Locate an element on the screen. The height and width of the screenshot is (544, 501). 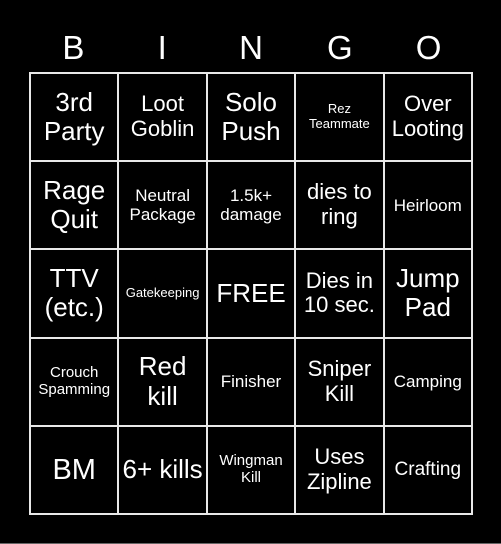
bingo-cell: Jump Pad is located at coordinates (427, 293).